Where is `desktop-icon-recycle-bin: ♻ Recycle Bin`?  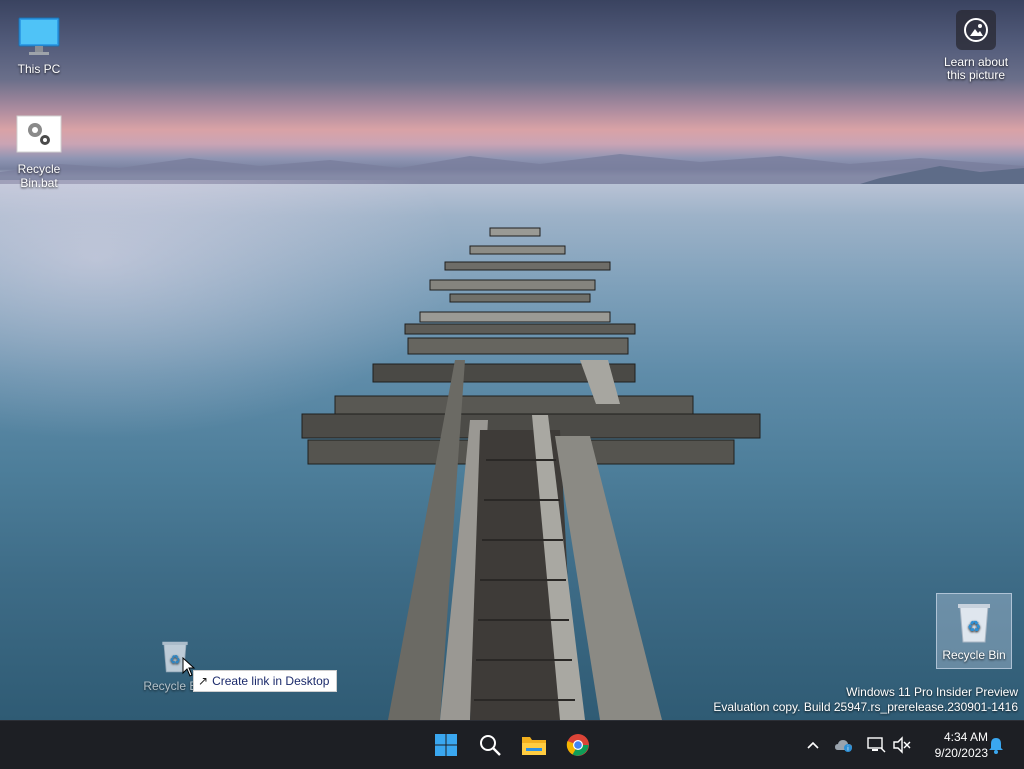
desktop-icon-recycle-bin: ♻ Recycle Bin is located at coordinates (974, 631).